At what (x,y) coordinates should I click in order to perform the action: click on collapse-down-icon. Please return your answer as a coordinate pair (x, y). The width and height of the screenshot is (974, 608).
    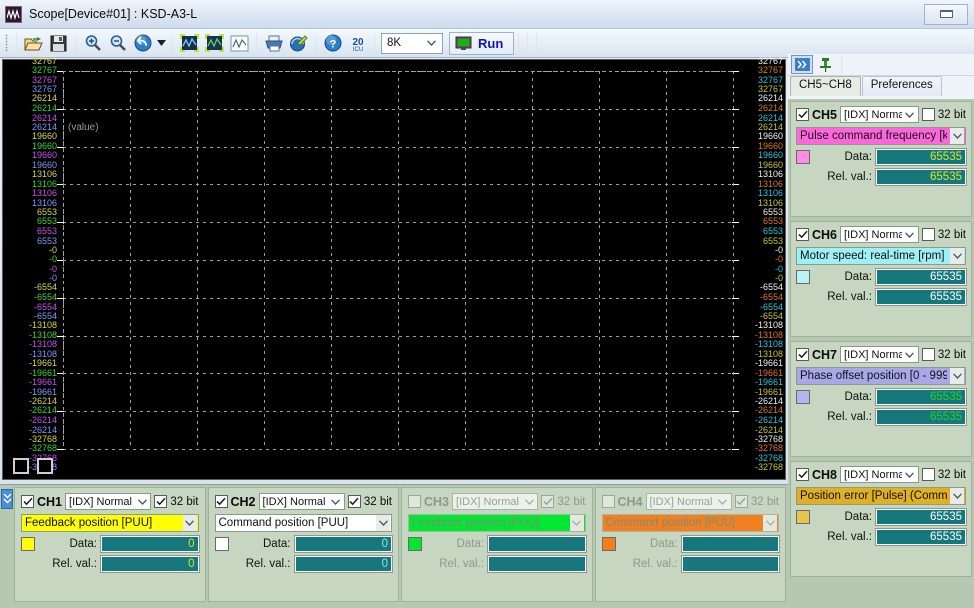
    Looking at the image, I should click on (7, 499).